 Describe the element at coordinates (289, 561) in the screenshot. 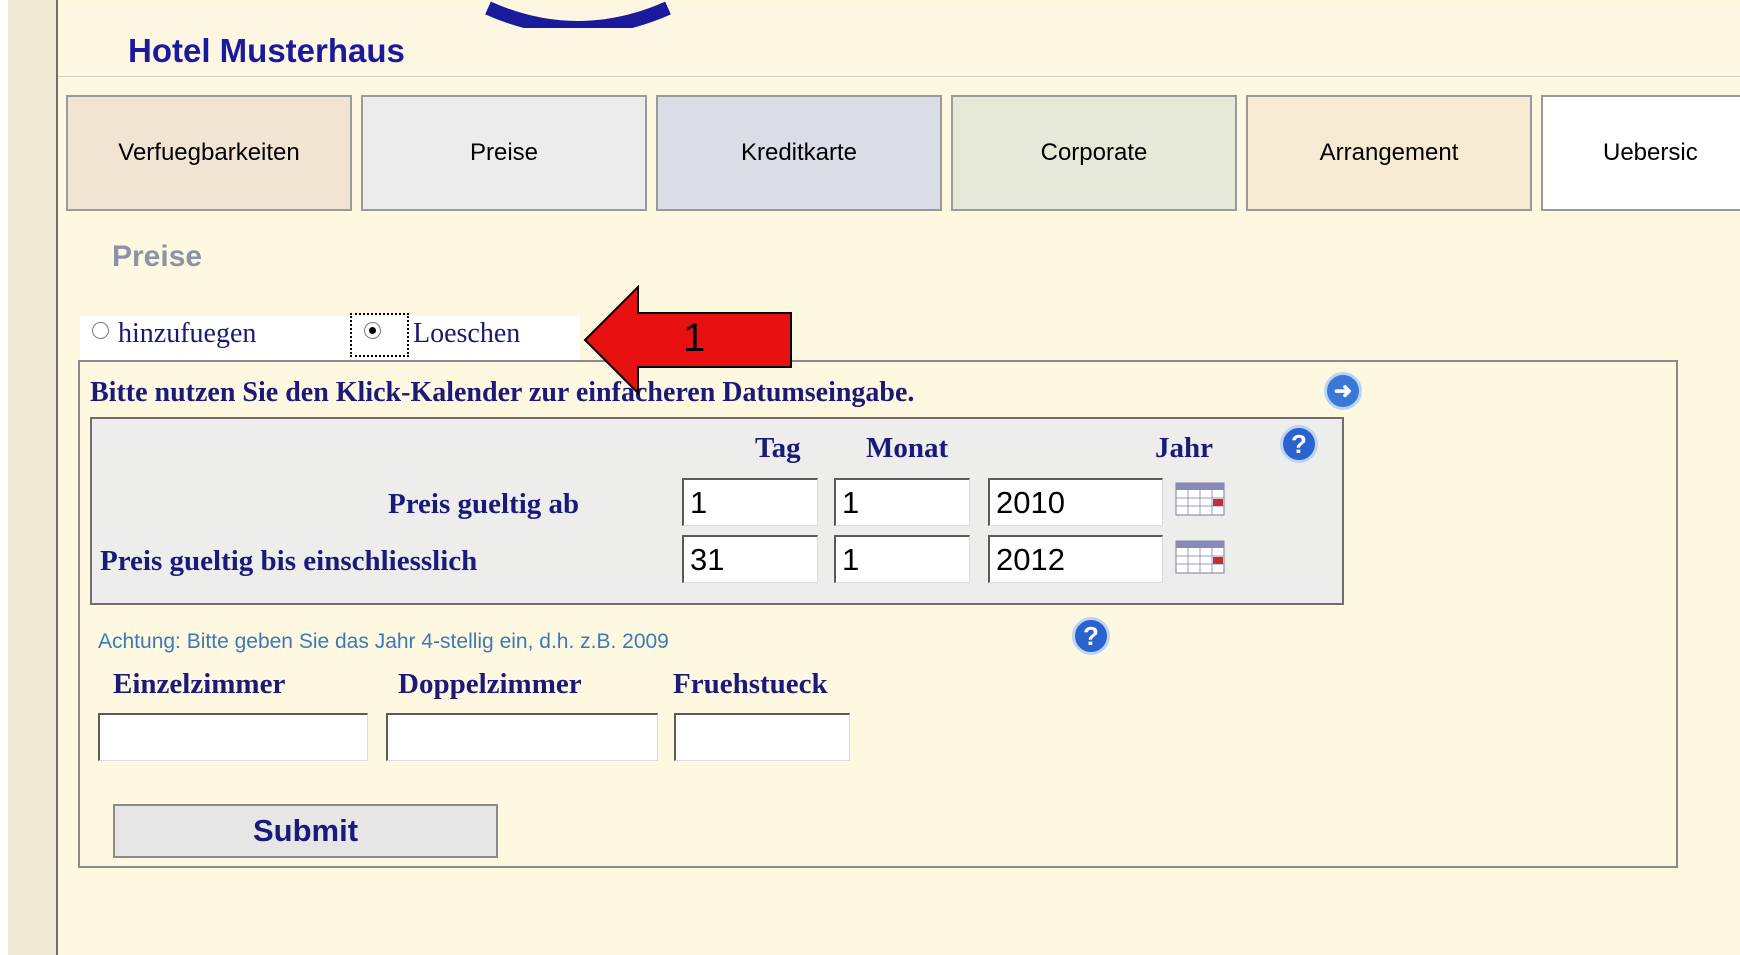

I see `row-label-valid-until: Preis gueltig bis einschliesslich` at that location.